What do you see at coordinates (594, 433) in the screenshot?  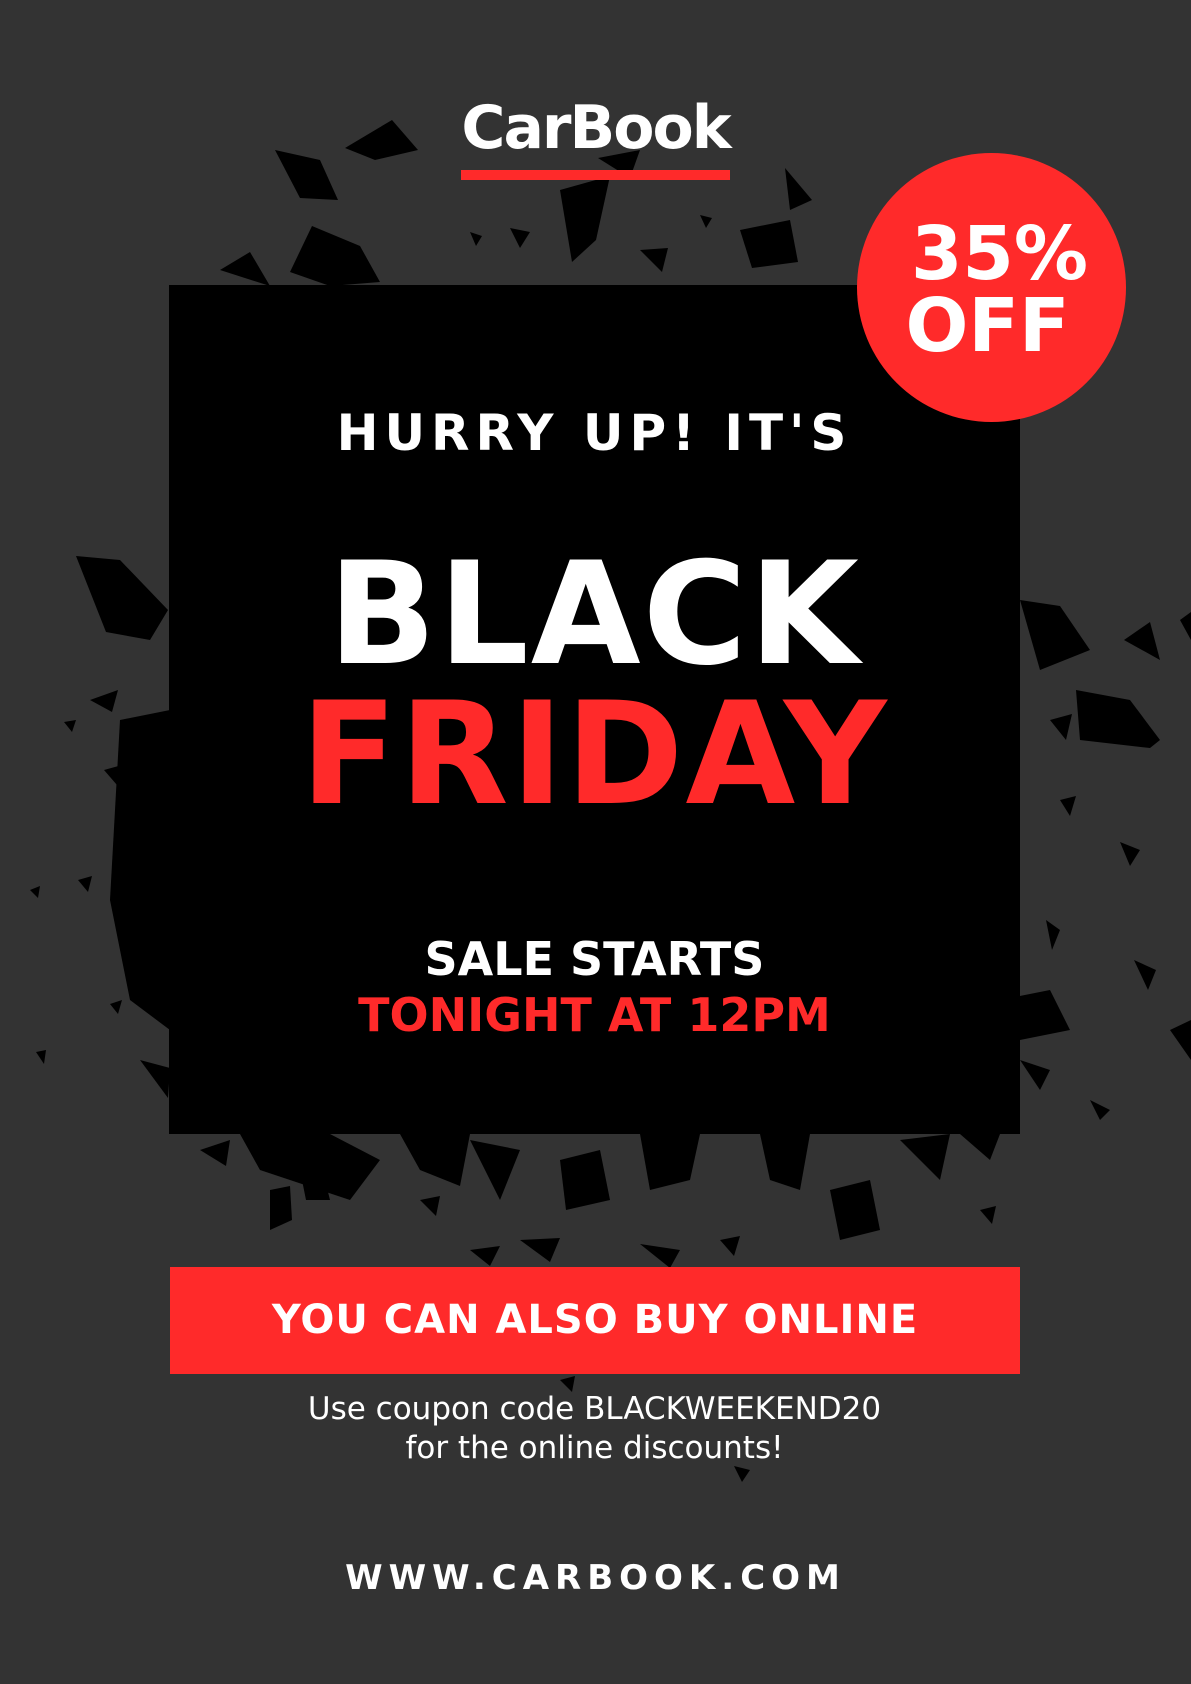 I see `headline-intro: HURRY UP! IT'S` at bounding box center [594, 433].